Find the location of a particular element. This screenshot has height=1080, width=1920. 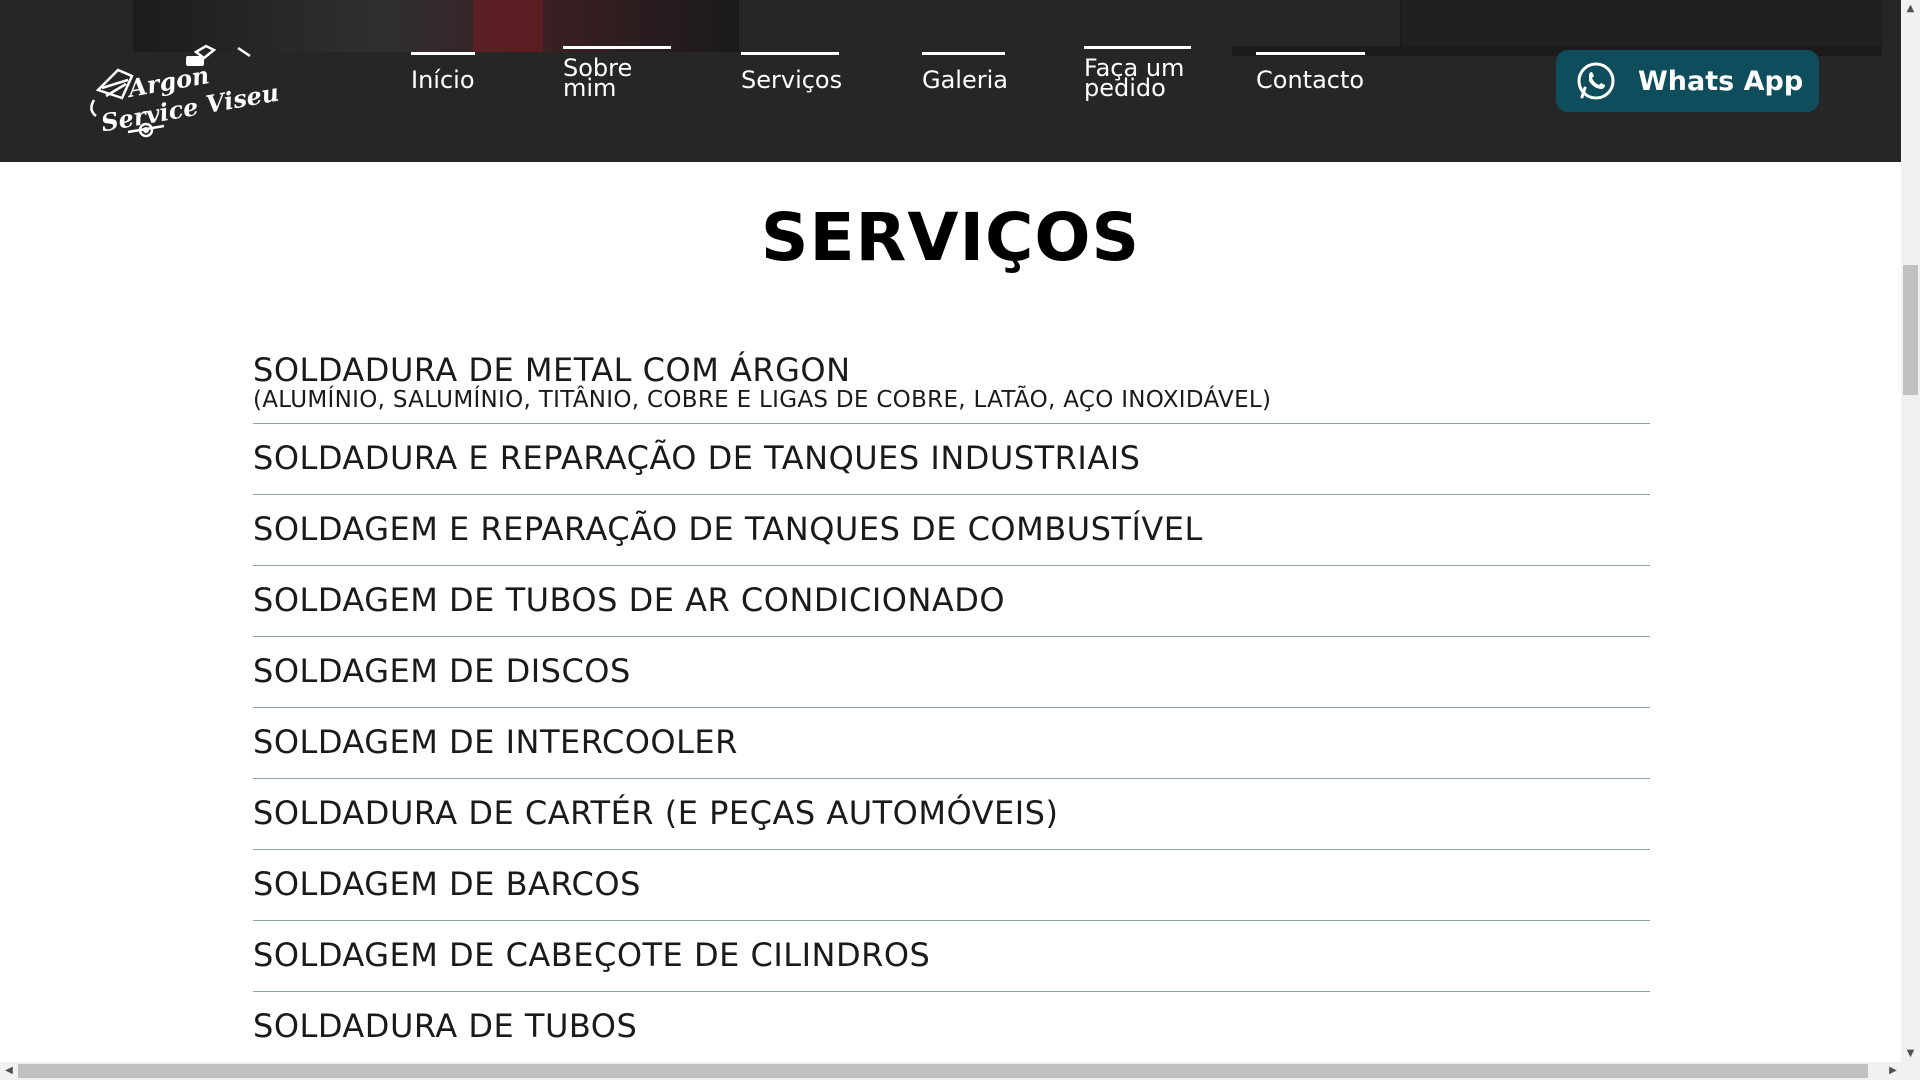

service-name: SOLDADURA DE TUBOS is located at coordinates (445, 1026).